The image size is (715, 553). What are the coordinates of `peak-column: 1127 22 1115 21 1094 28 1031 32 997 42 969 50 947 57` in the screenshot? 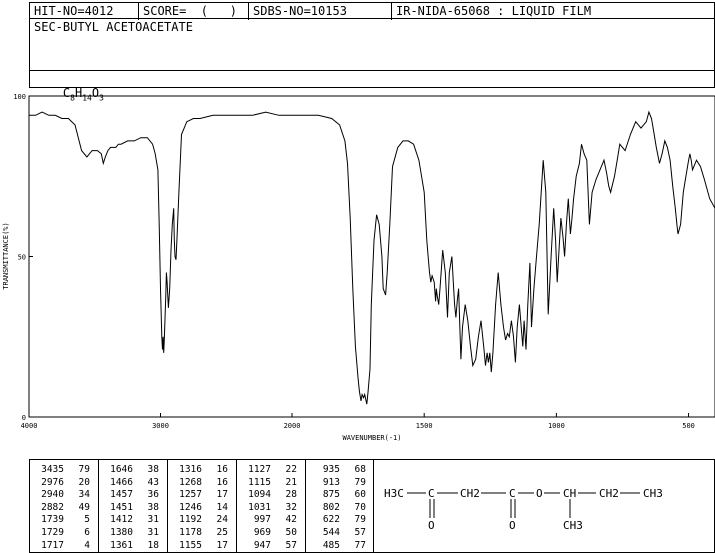 It's located at (271, 506).